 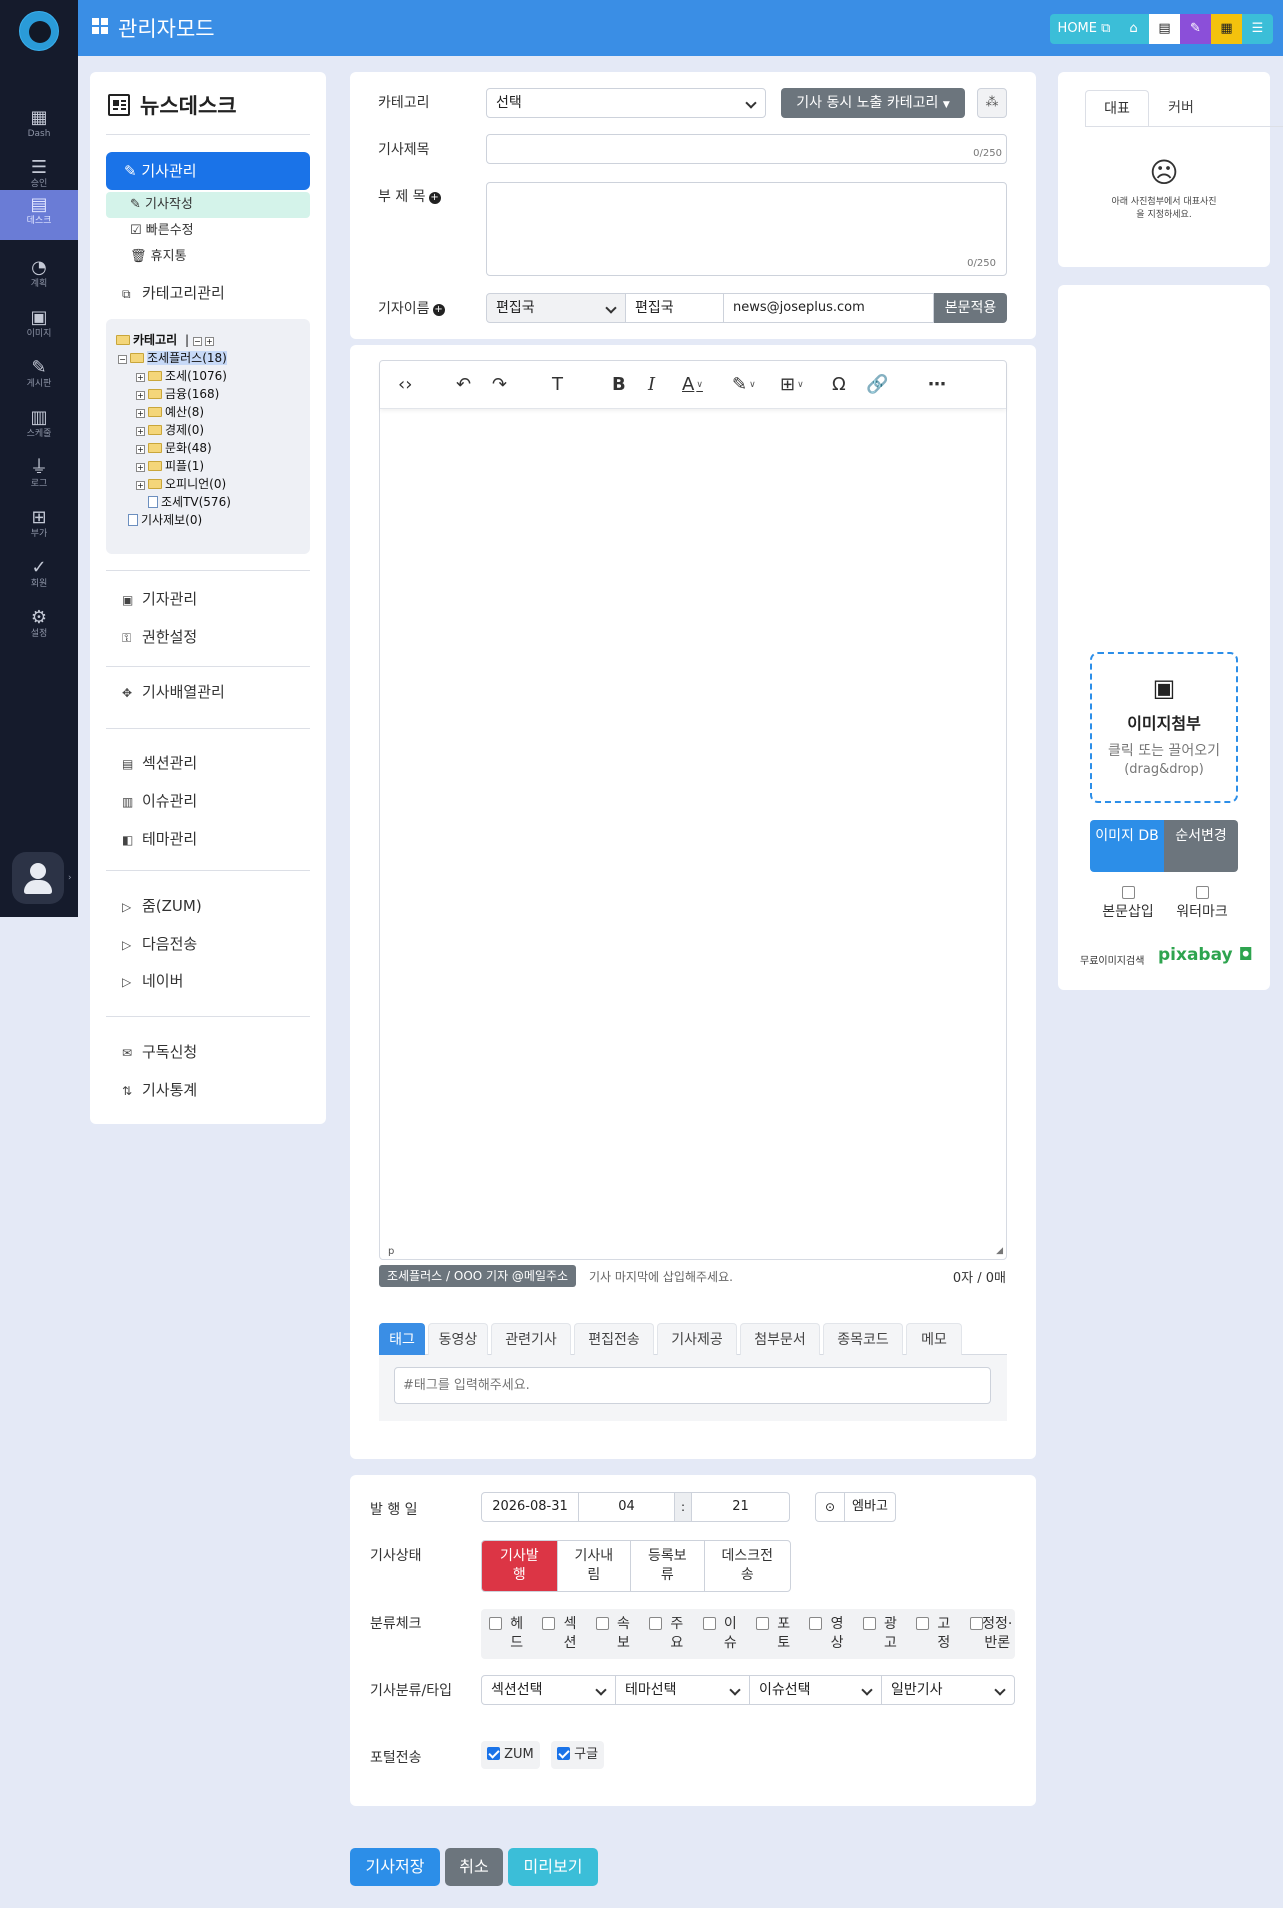 What do you see at coordinates (1226, 29) in the screenshot?
I see `dashboard-button: ▦` at bounding box center [1226, 29].